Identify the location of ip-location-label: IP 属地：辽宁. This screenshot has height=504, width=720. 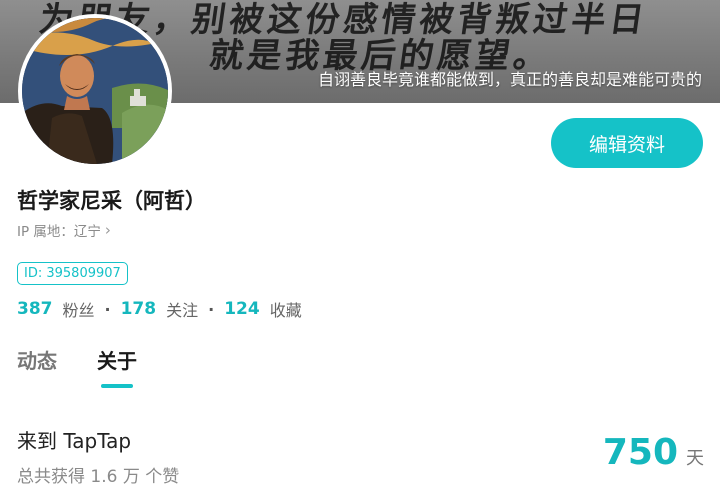
(59, 232).